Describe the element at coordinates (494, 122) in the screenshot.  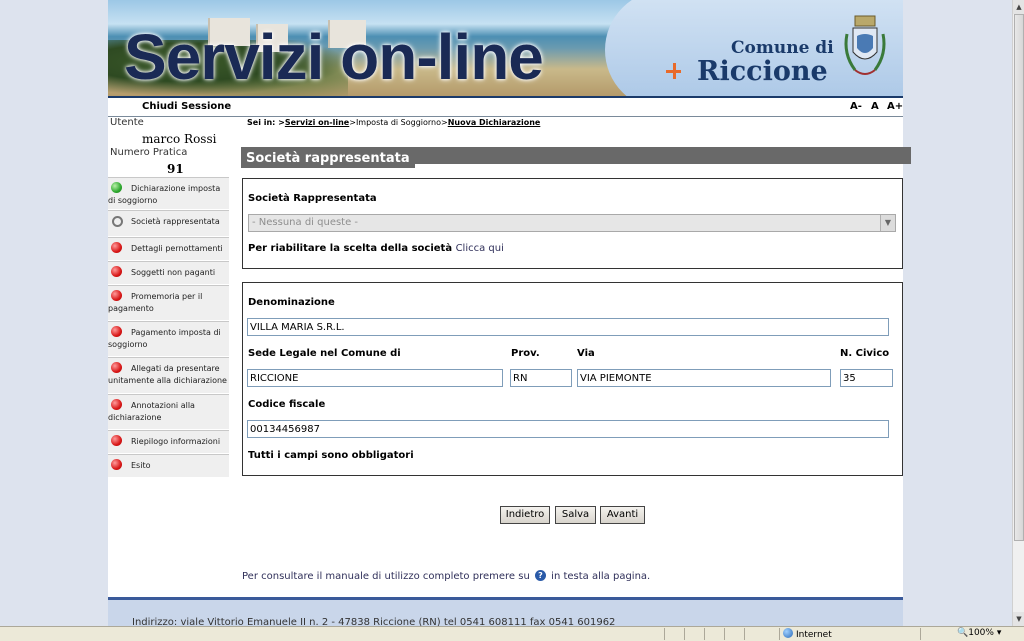
I see `breadcrumb-link-nuova: Nuova Dichiarazione` at that location.